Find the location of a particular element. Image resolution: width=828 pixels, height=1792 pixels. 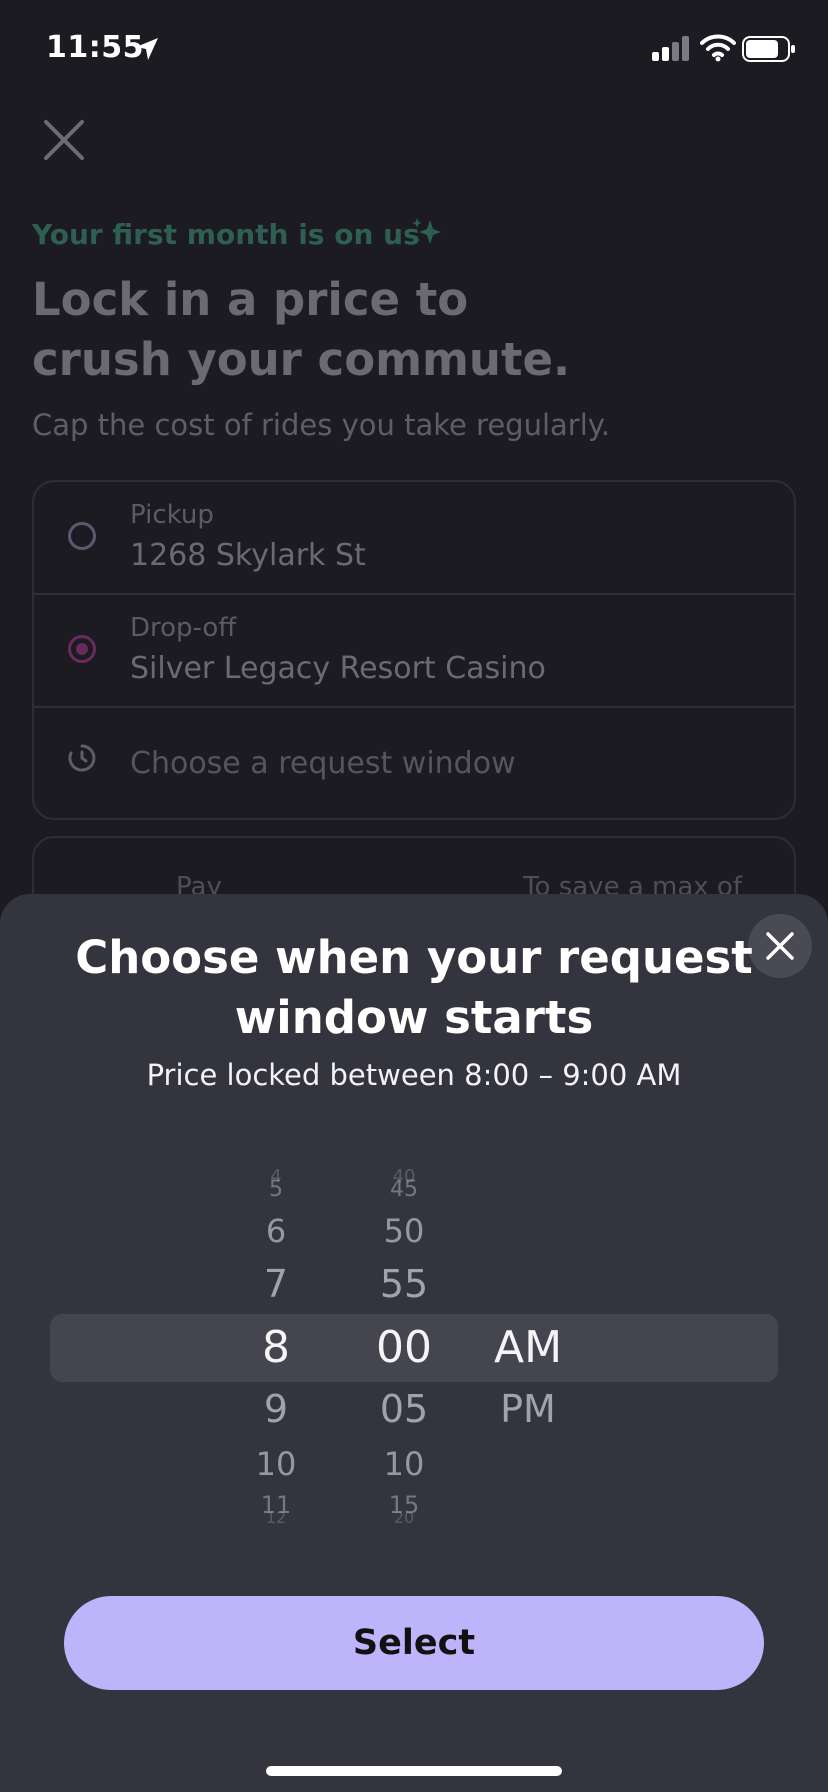

dropoff-value: Silver Legacy Resort Casino is located at coordinates (338, 668).